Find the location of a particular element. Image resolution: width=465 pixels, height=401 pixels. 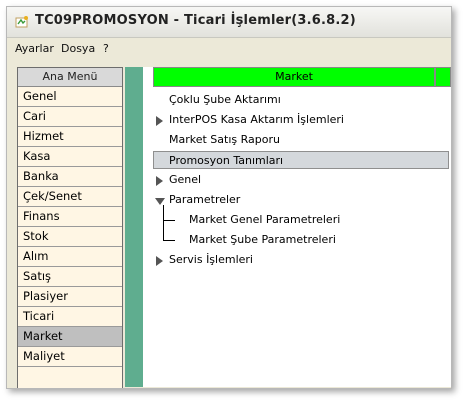

window-title: TC09PROMOSYON - Ticari İşlemler(3.6.8.2) is located at coordinates (195, 20).